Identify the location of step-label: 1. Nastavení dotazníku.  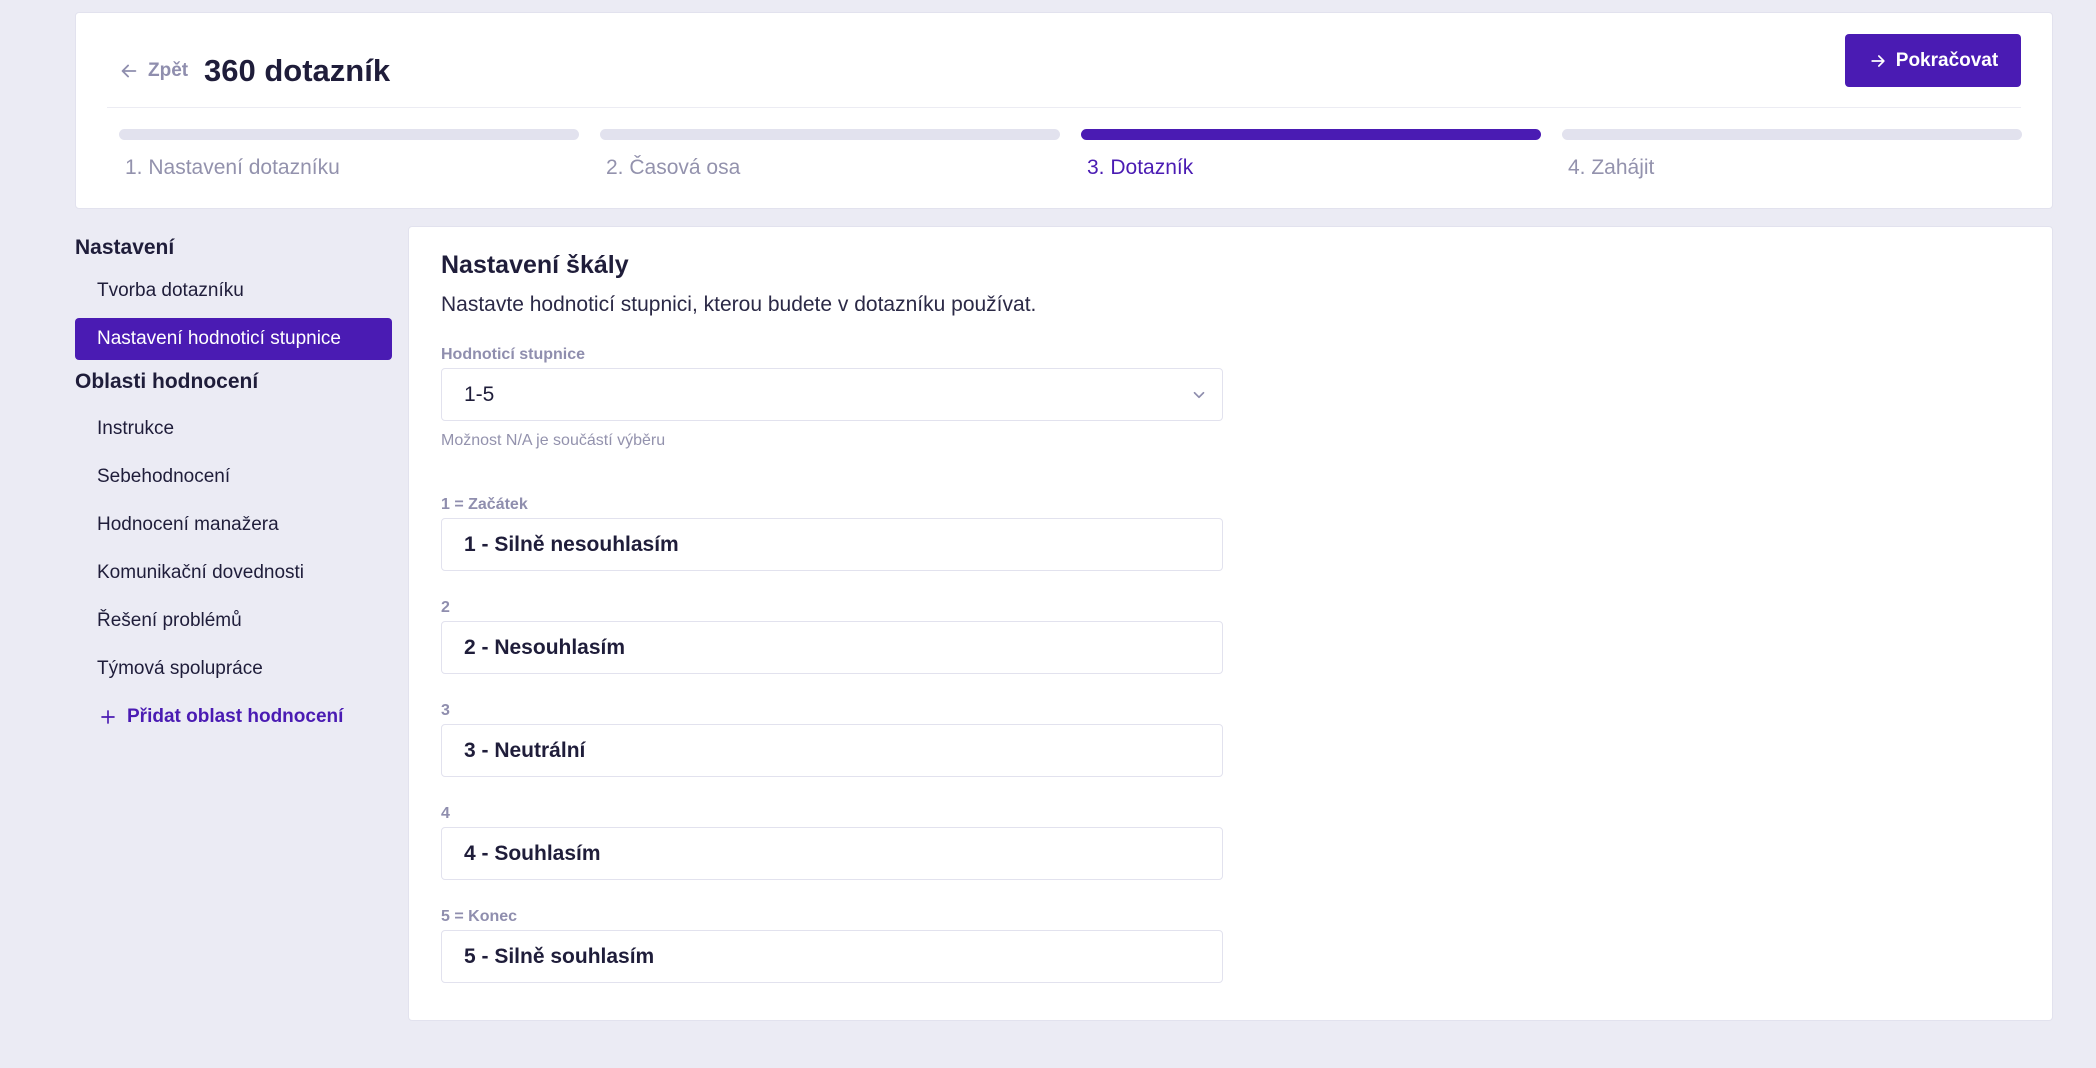
(232, 167).